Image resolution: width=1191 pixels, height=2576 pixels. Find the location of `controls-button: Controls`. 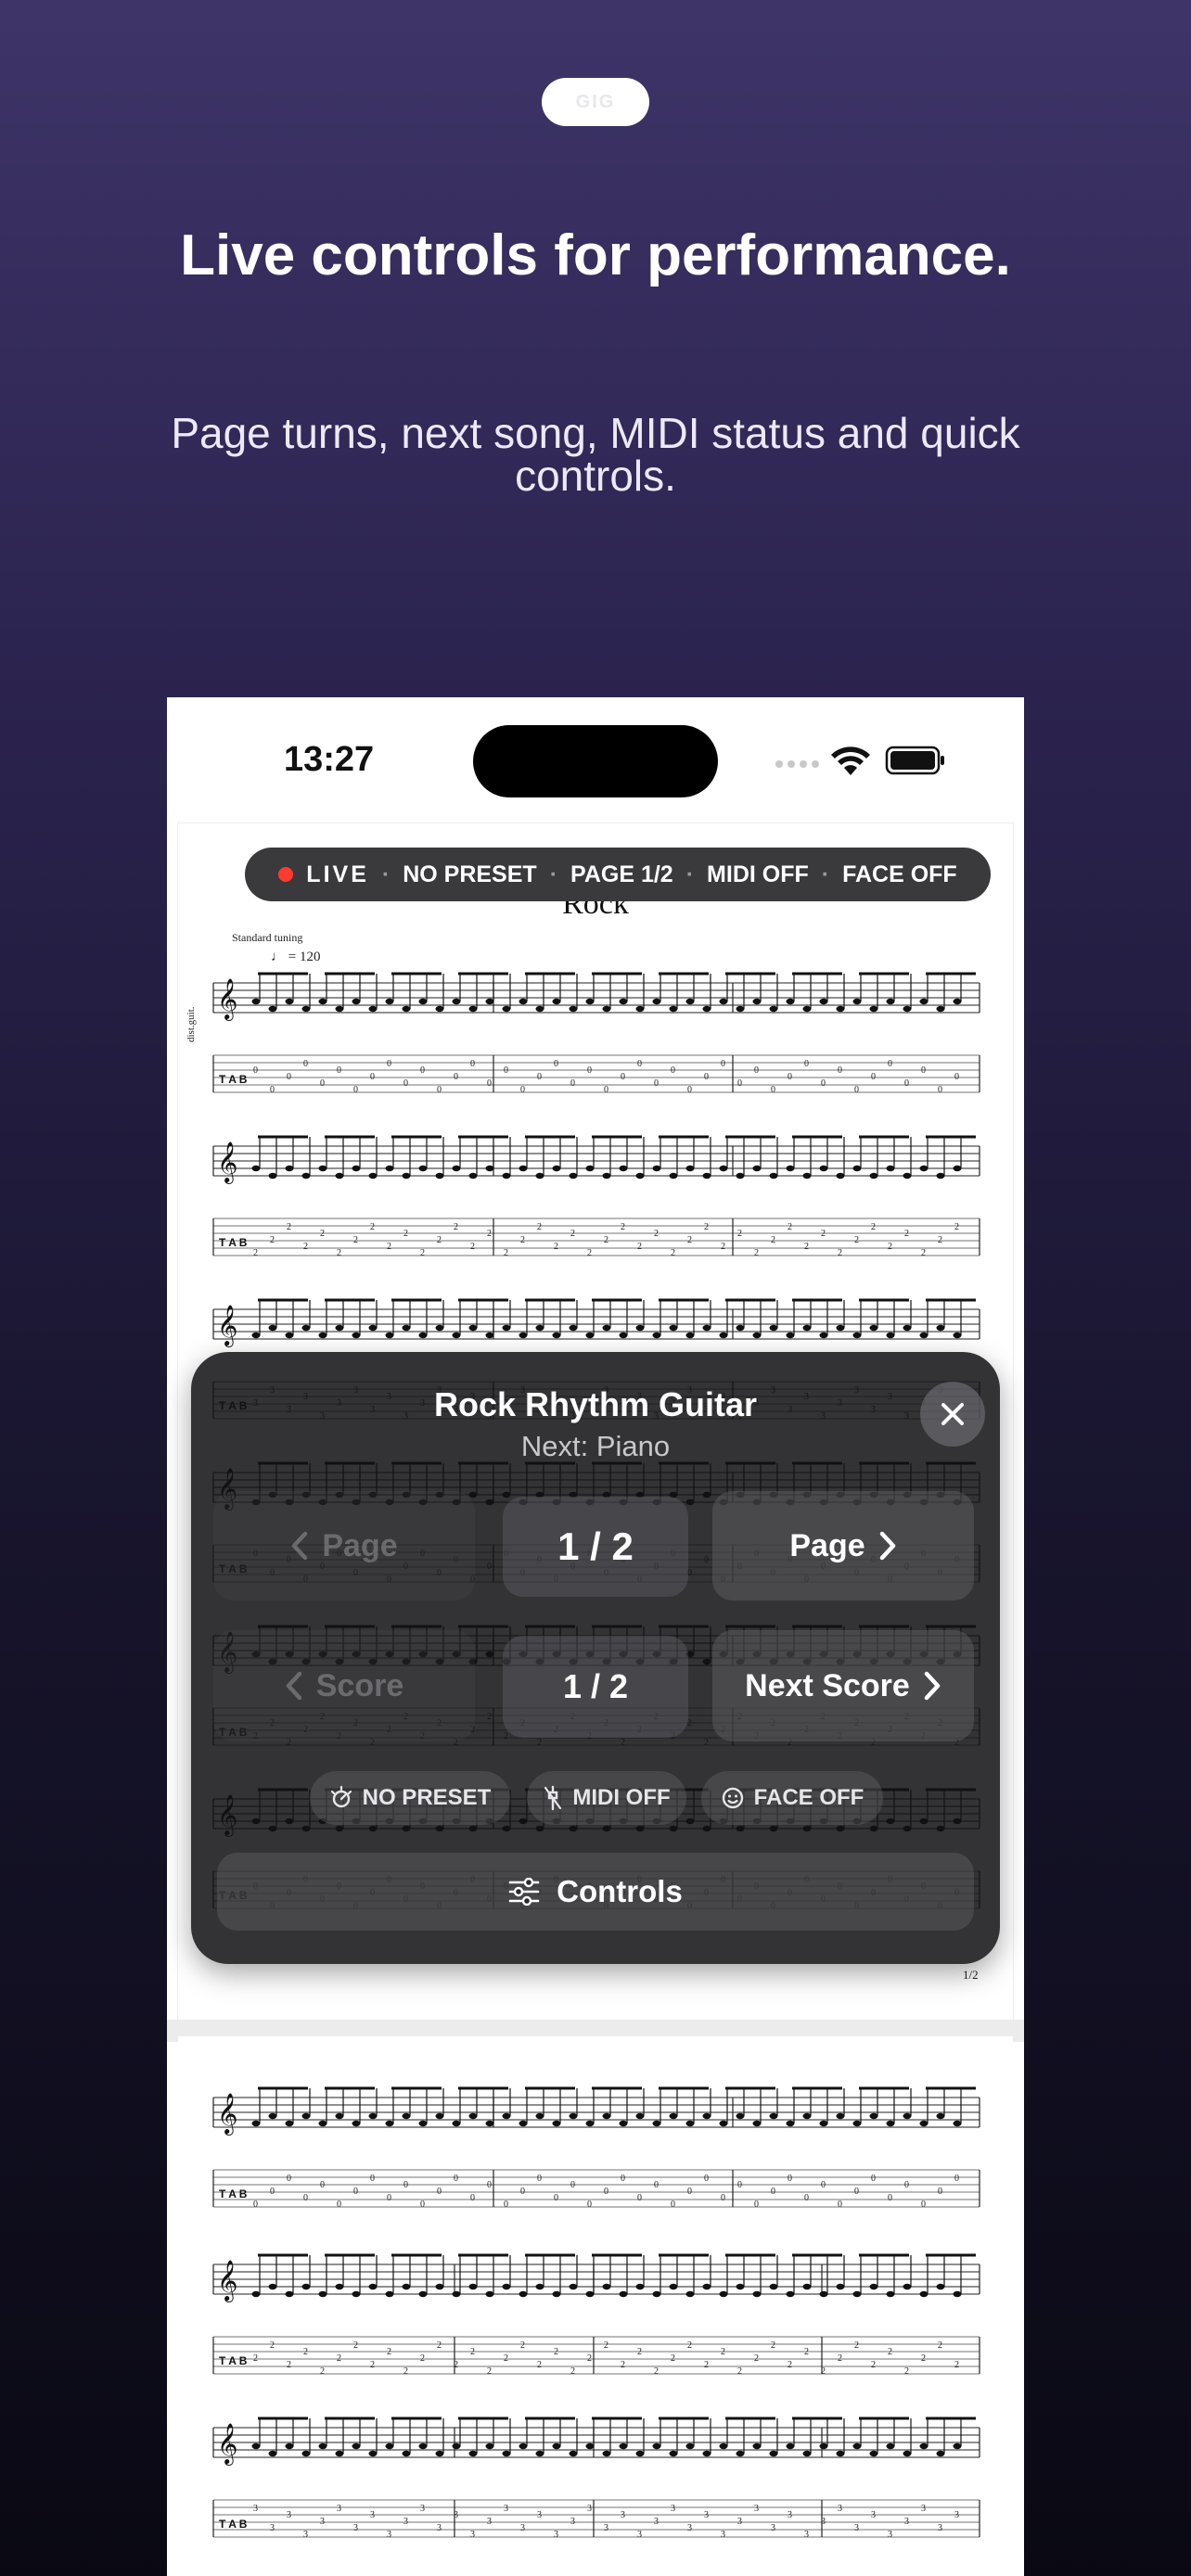

controls-button: Controls is located at coordinates (595, 1892).